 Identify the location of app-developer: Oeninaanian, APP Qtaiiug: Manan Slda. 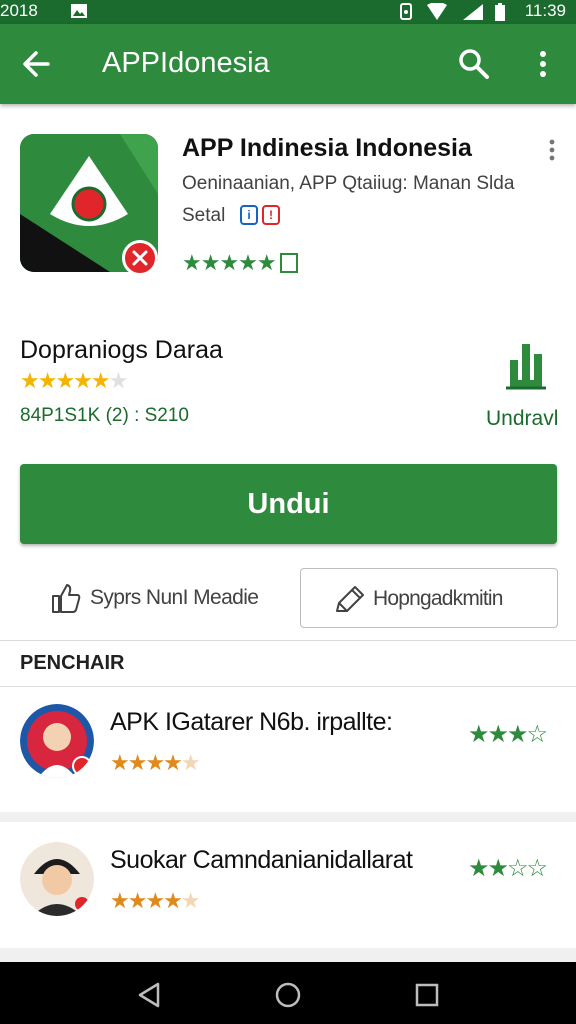
(348, 184).